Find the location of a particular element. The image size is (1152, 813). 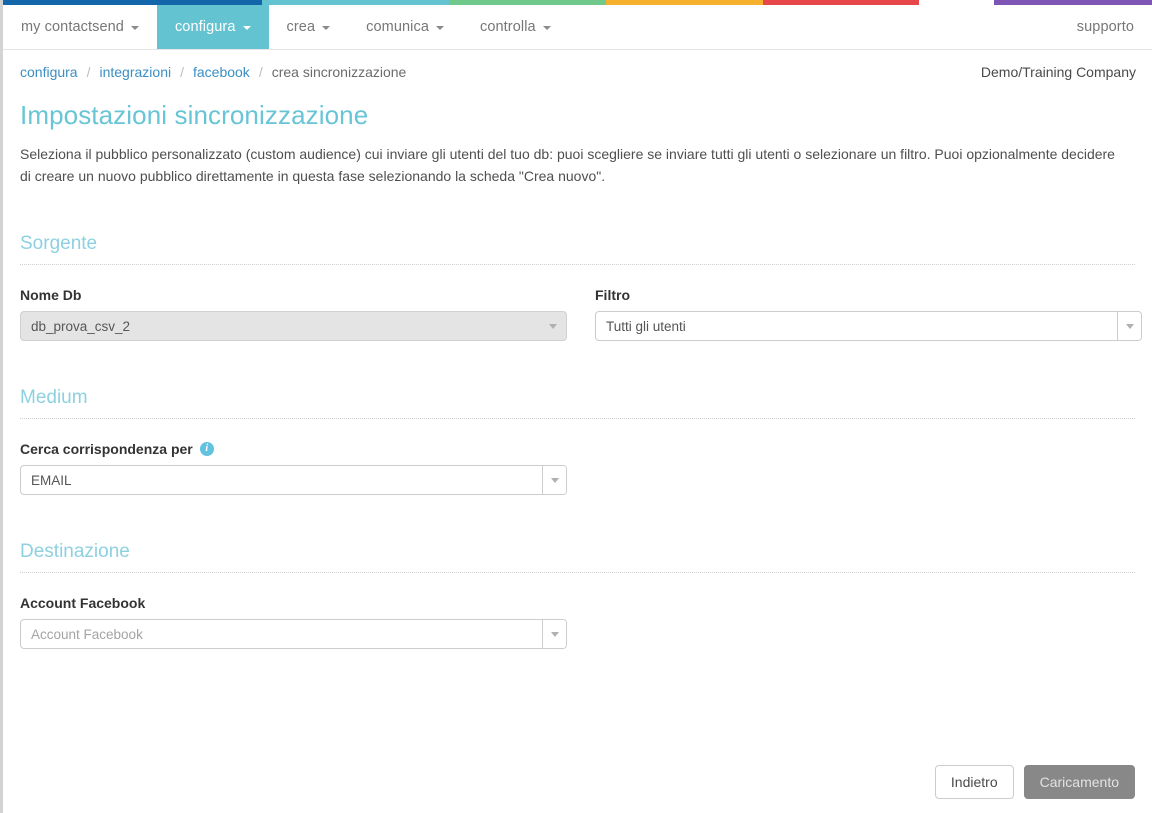

nav-label: comunica is located at coordinates (397, 27).